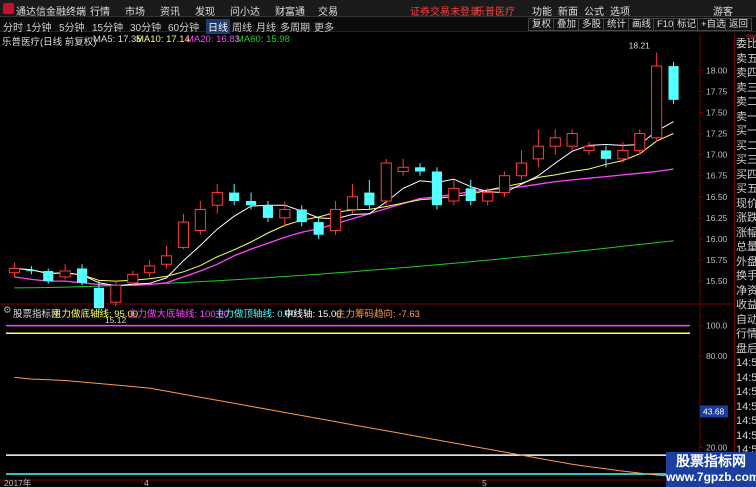 Image resolution: width=756 pixels, height=487 pixels. Describe the element at coordinates (746, 44) in the screenshot. I see `side-panel-item: 委比` at that location.